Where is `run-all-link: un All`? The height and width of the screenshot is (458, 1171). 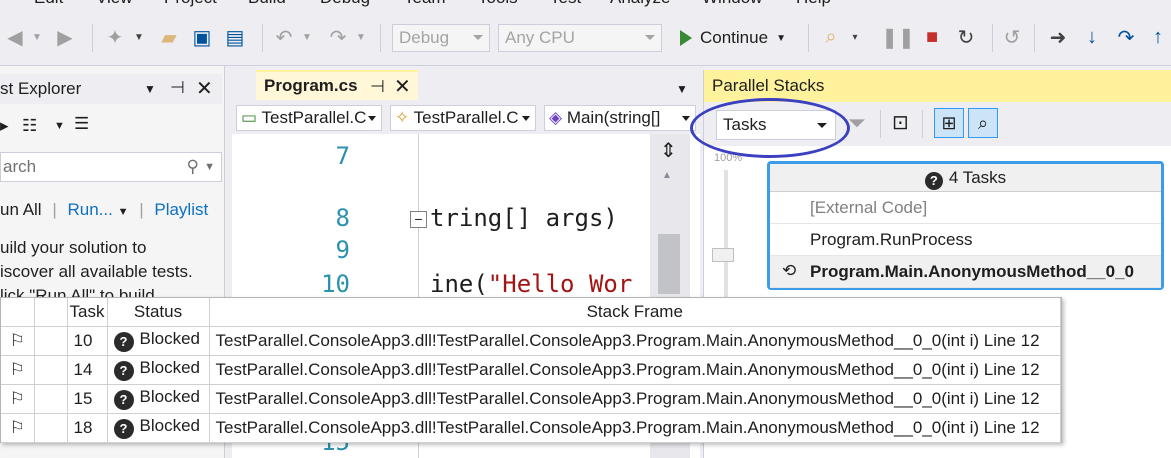 run-all-link: un All is located at coordinates (21, 209).